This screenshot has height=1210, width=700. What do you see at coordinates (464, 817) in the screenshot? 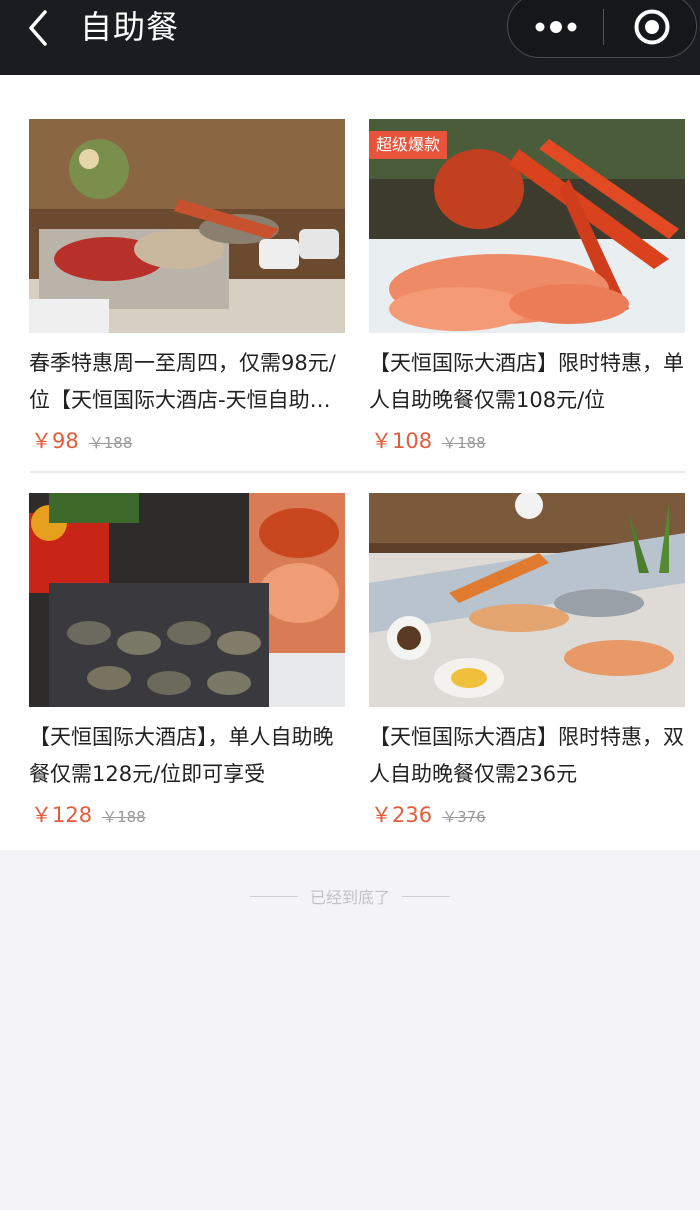
I see `product-original-price: ￥376` at bounding box center [464, 817].